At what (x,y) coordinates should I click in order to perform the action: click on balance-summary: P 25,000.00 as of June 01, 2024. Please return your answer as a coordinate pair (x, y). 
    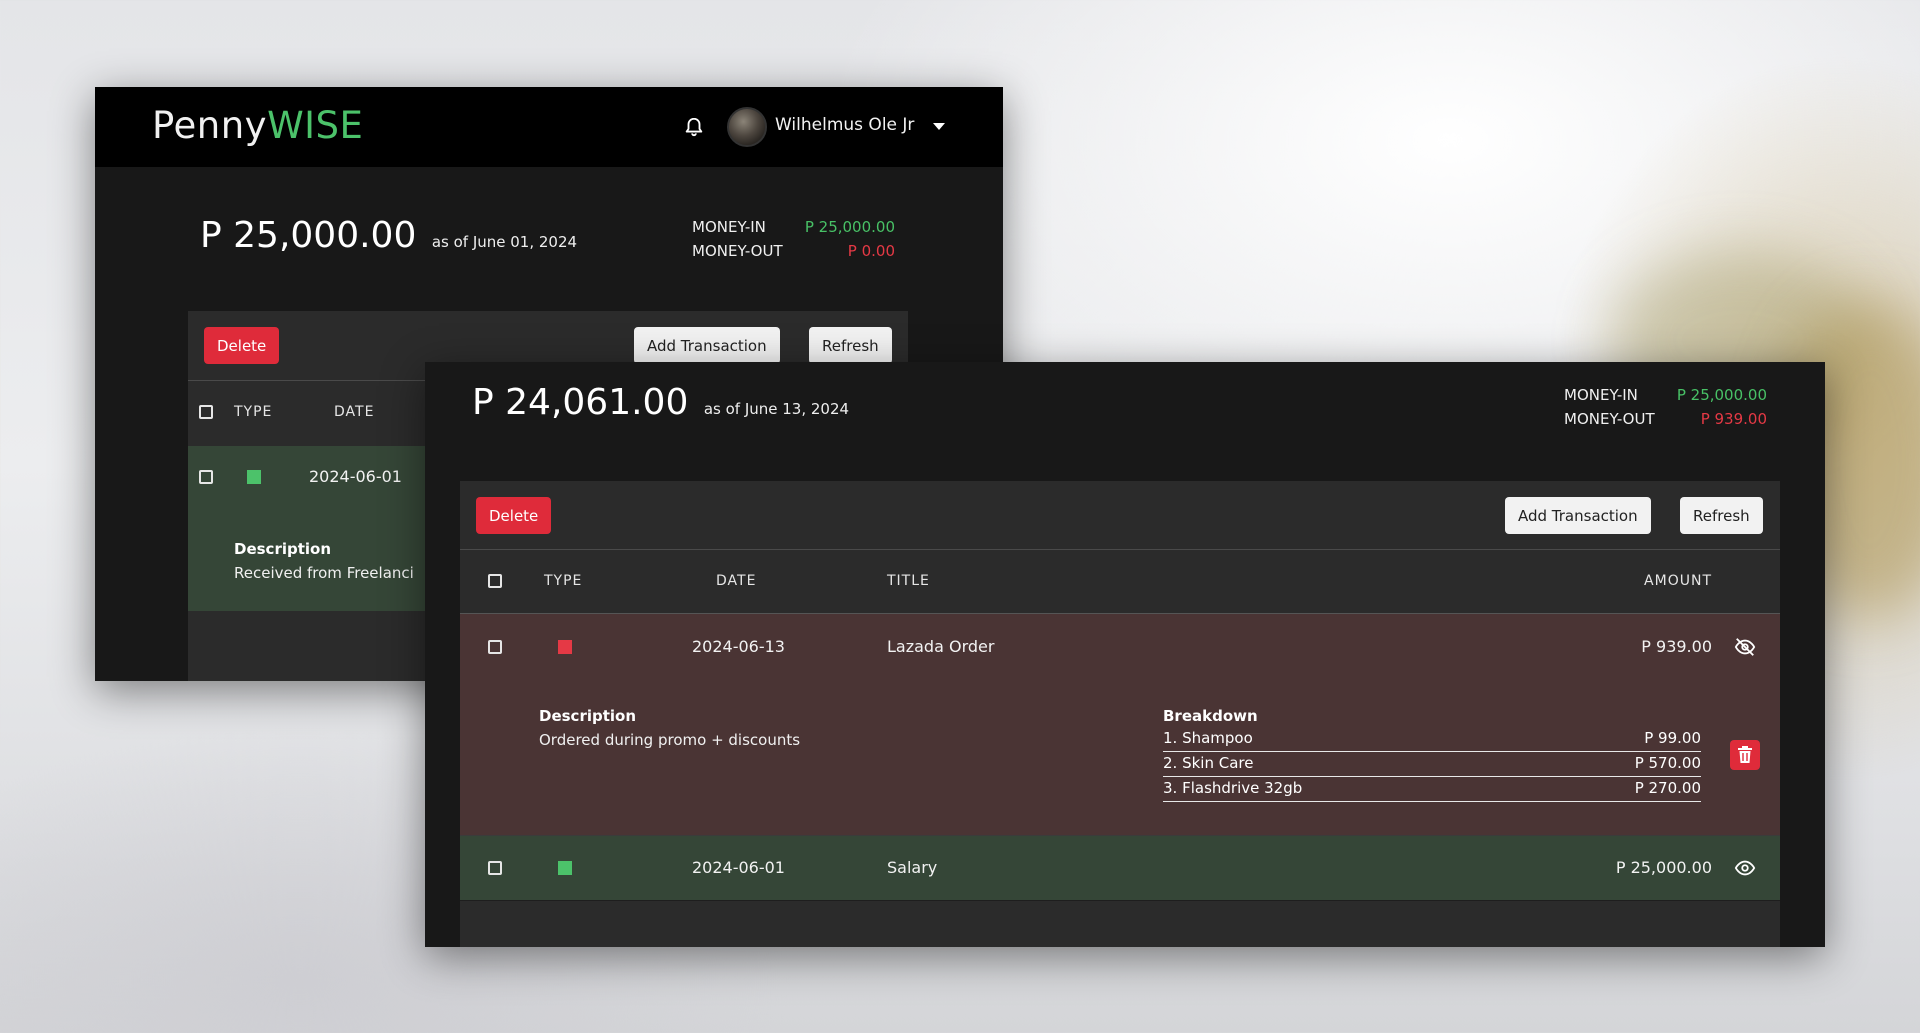
    Looking at the image, I should click on (388, 235).